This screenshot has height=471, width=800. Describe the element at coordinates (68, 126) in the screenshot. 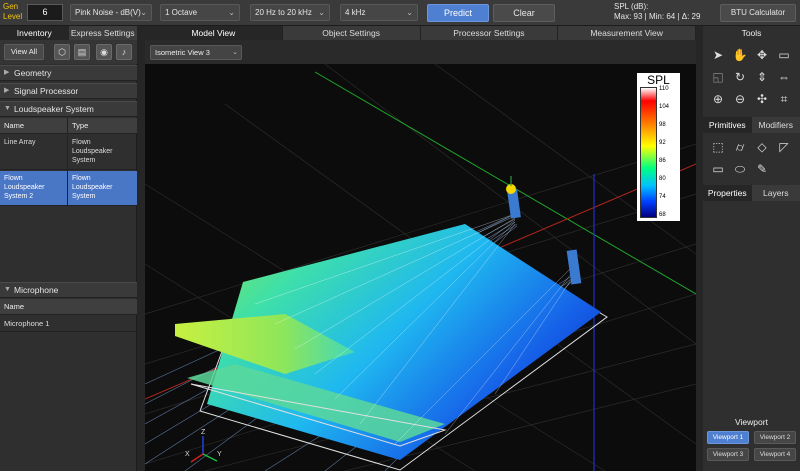

I see `loudspeaker-table-header: Name Type` at that location.